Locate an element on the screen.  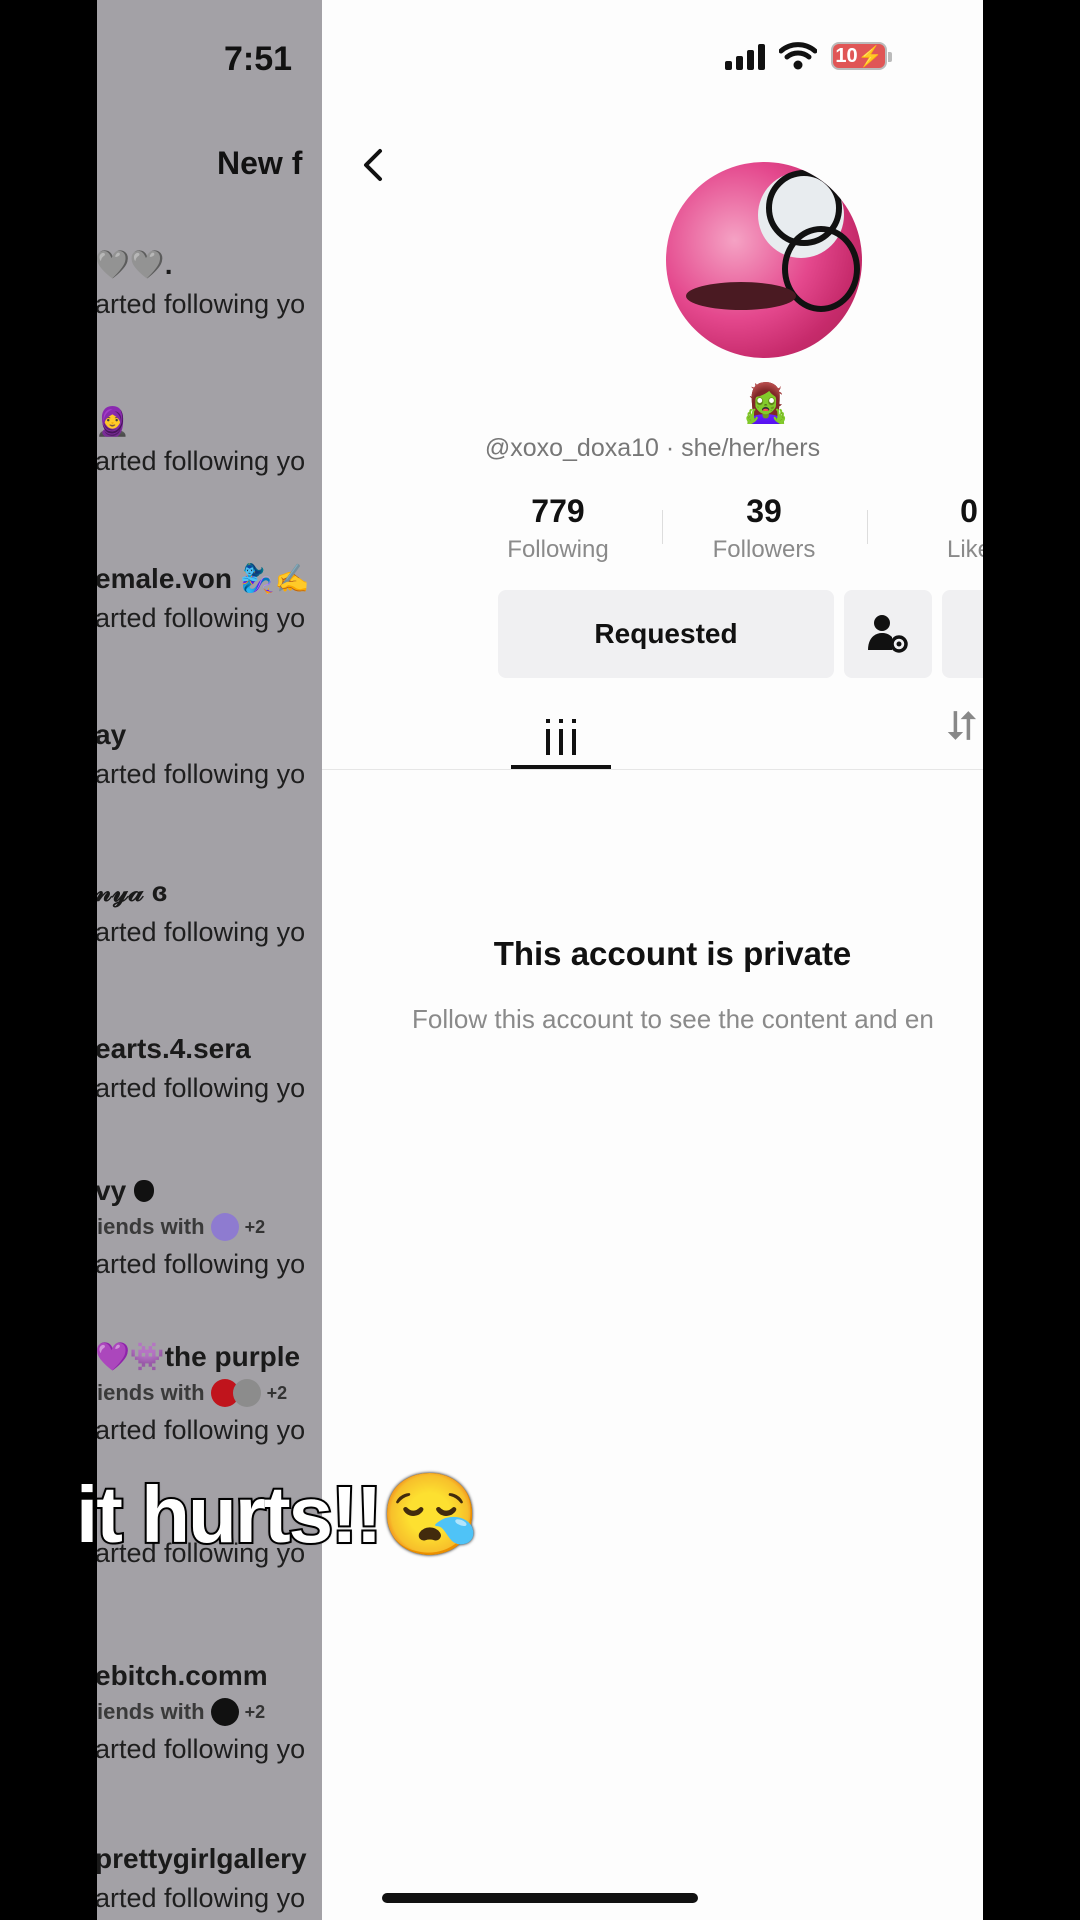
profile-emoji: 🧟‍♀️ is located at coordinates (766, 404).